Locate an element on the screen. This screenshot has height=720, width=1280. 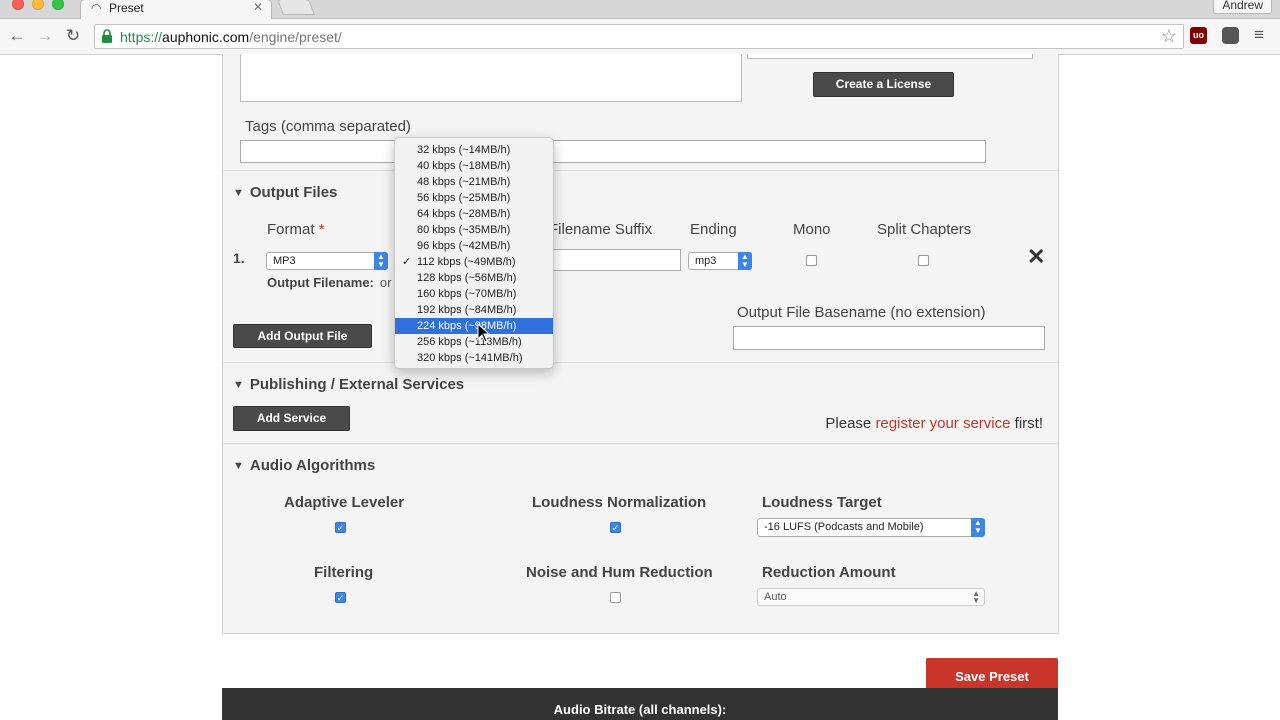
basename-input is located at coordinates (889, 338).